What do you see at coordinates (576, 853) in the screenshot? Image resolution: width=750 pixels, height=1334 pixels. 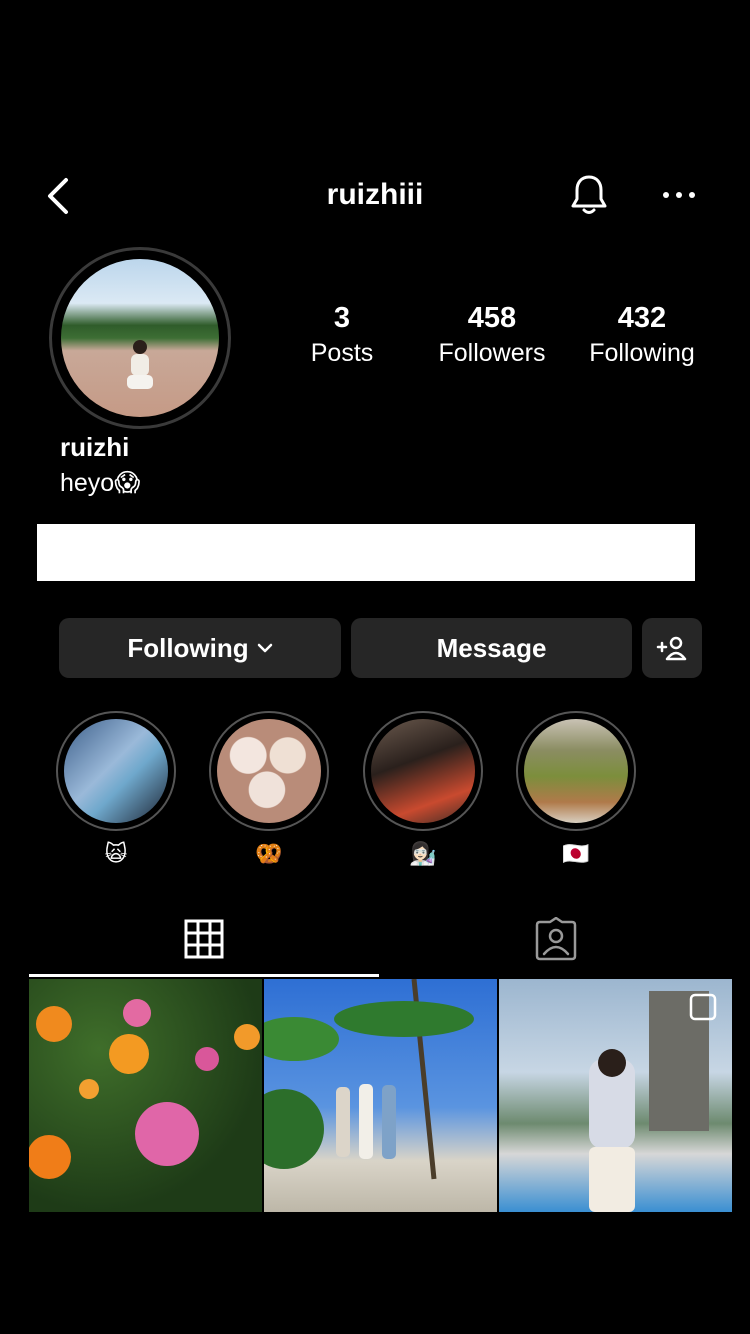 I see `highlight-label: 🇯🇵` at bounding box center [576, 853].